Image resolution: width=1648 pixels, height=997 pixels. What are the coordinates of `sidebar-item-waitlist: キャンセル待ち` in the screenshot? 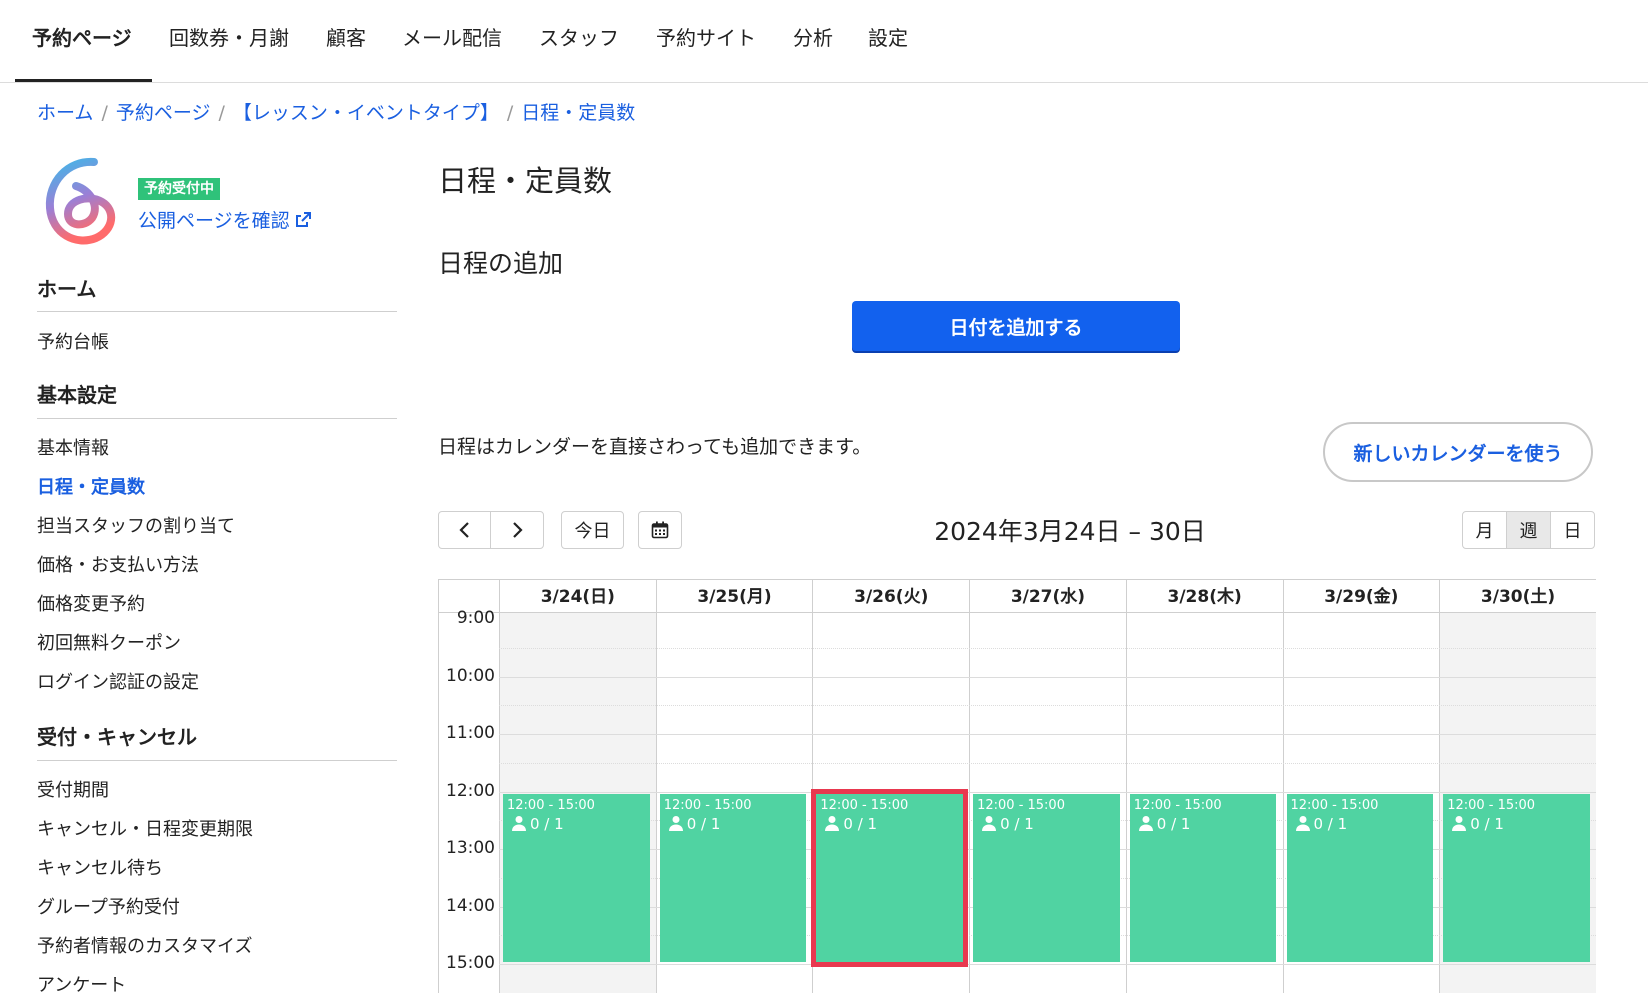 It's located at (100, 867).